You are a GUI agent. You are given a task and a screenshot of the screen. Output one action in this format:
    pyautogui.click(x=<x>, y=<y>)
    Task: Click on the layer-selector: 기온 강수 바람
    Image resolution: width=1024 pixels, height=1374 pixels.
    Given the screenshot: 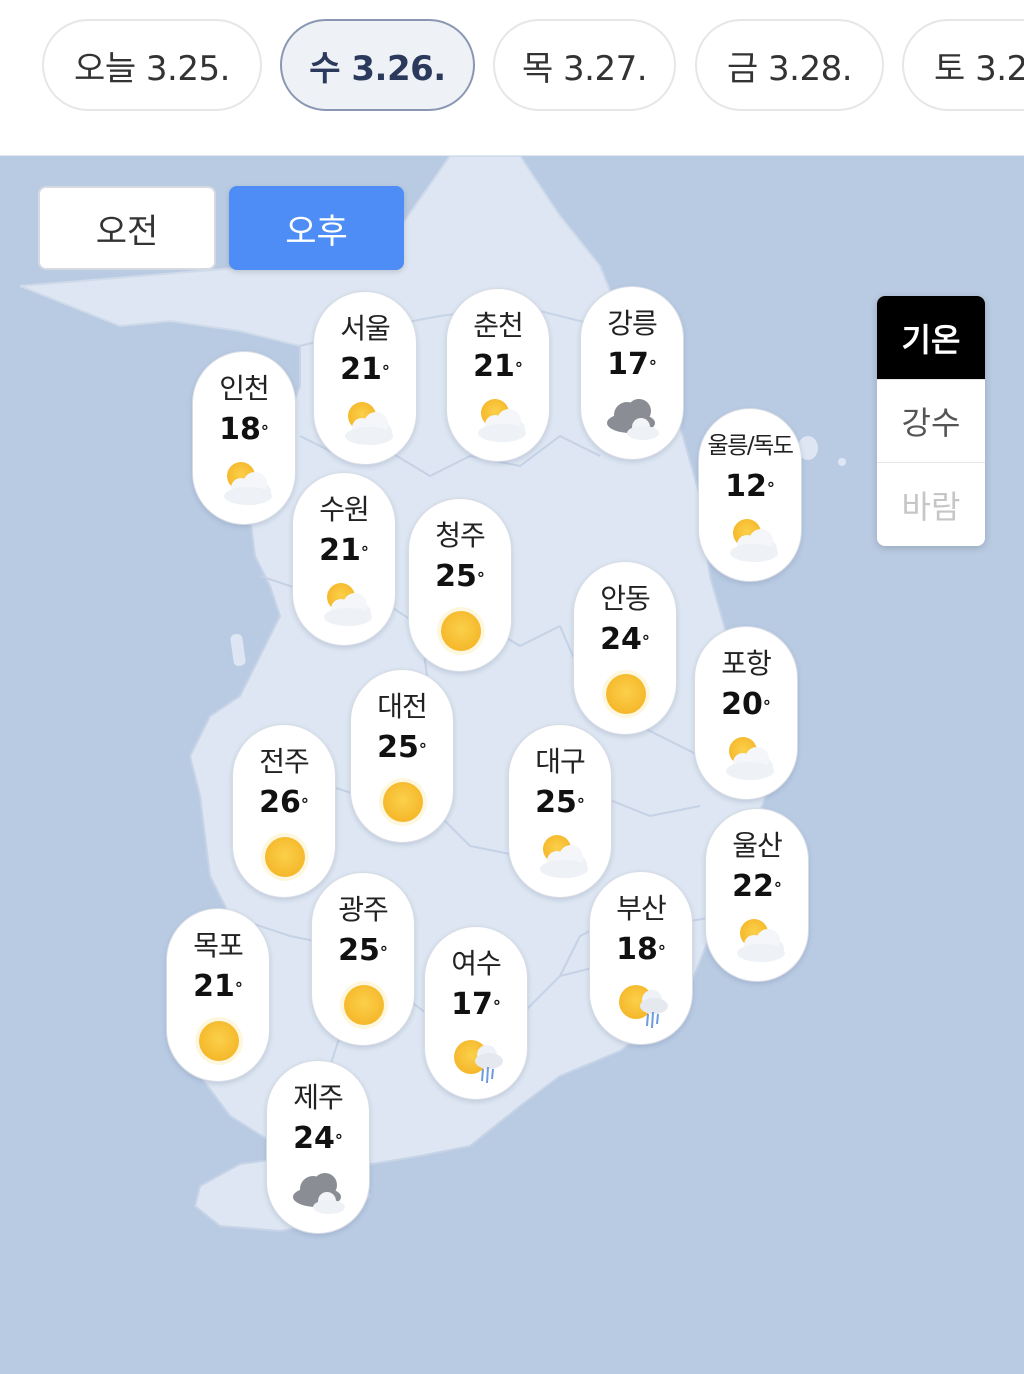 What is the action you would take?
    pyautogui.click(x=931, y=421)
    